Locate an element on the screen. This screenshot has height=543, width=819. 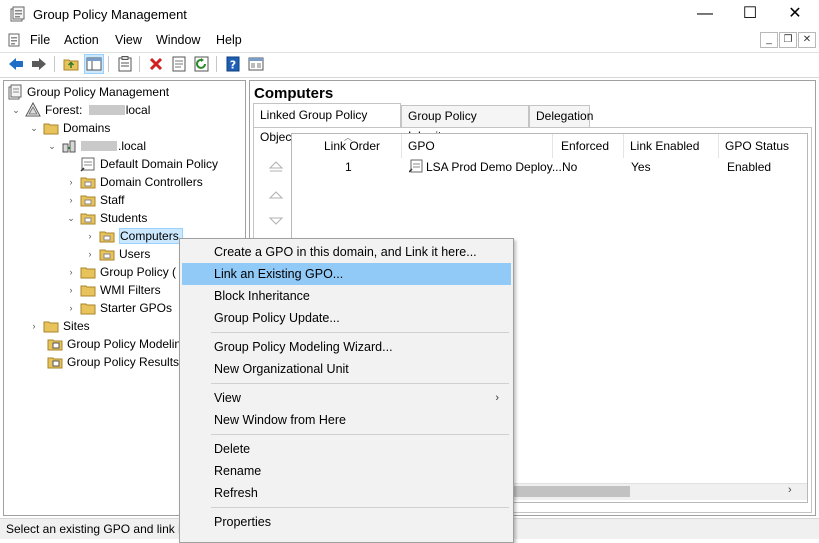
refresh-icon is located at coordinates (202, 64).